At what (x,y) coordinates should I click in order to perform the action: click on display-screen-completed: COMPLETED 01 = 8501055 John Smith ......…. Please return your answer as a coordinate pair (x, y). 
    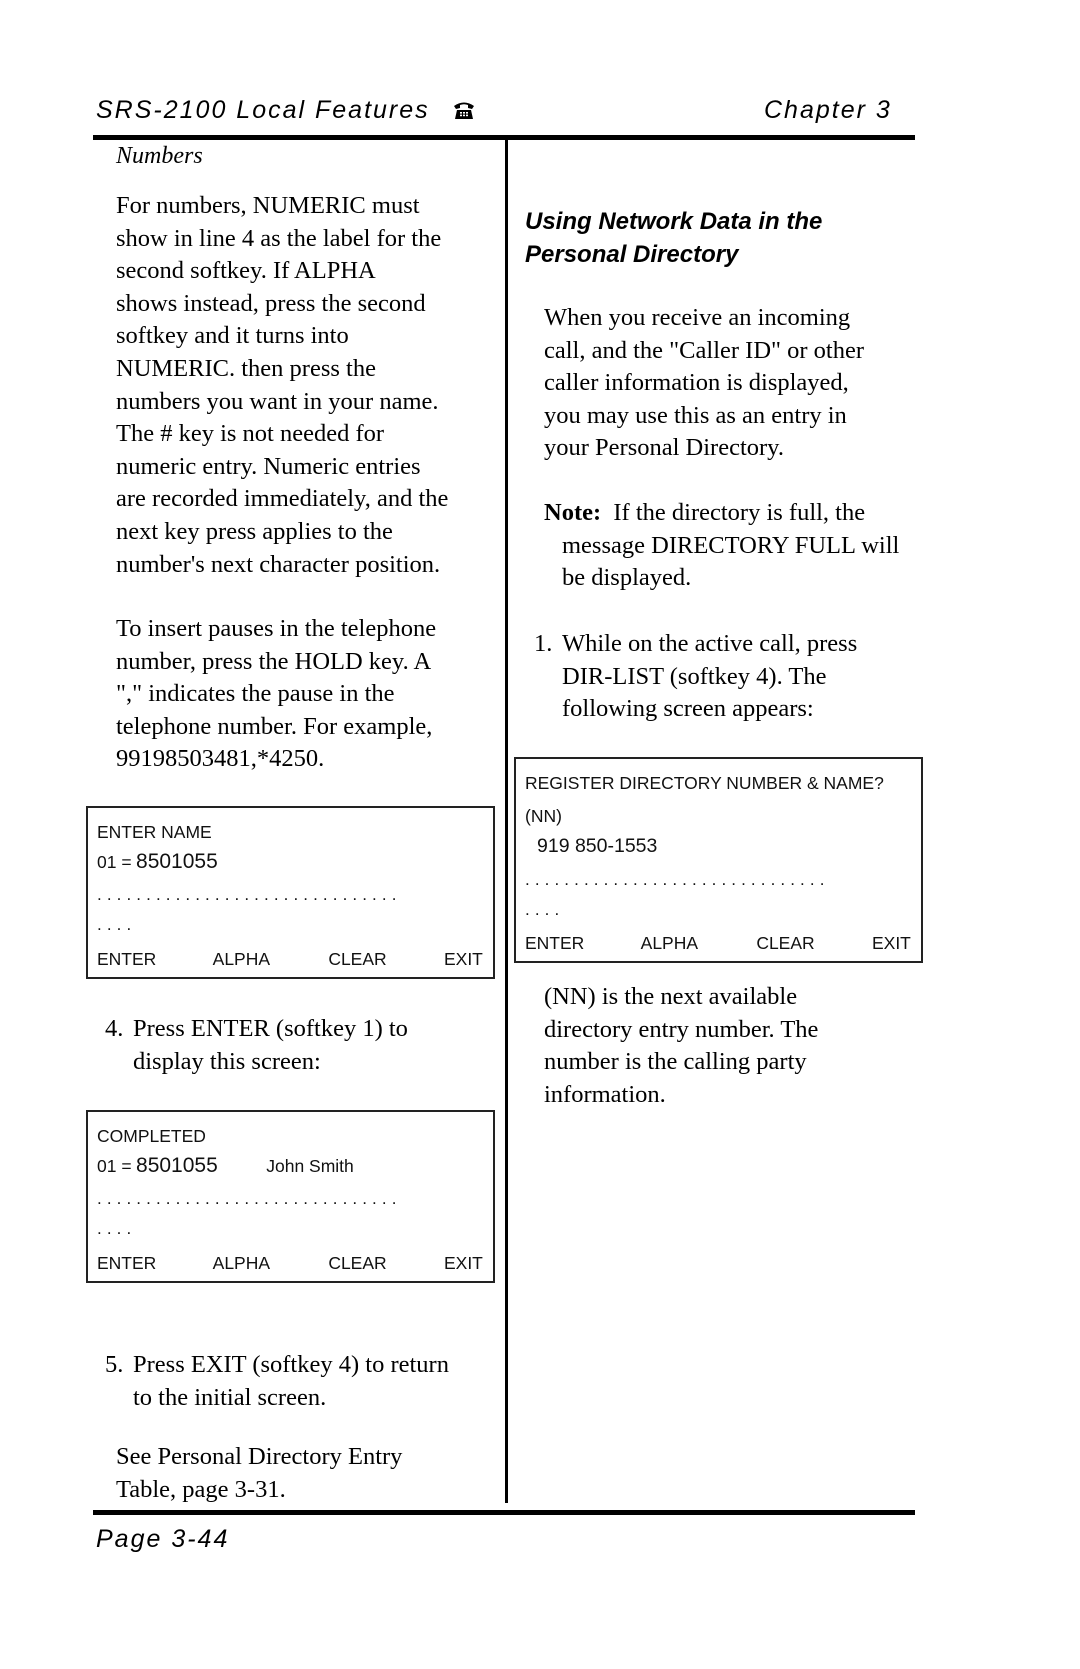
    Looking at the image, I should click on (290, 1196).